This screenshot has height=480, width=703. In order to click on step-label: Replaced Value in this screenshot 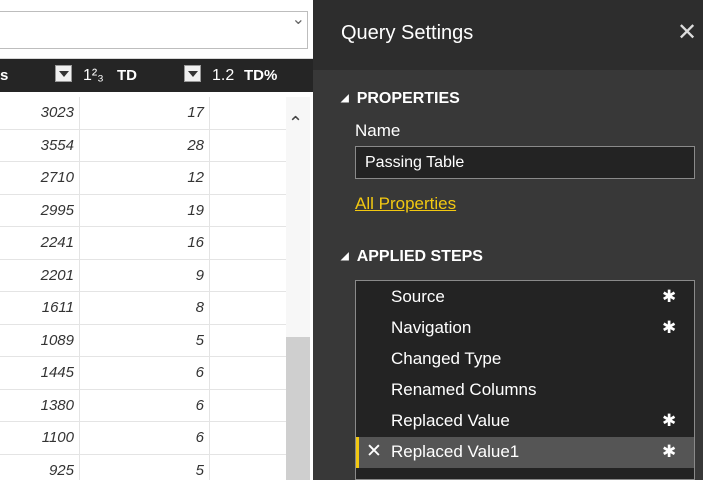, I will do `click(450, 420)`.